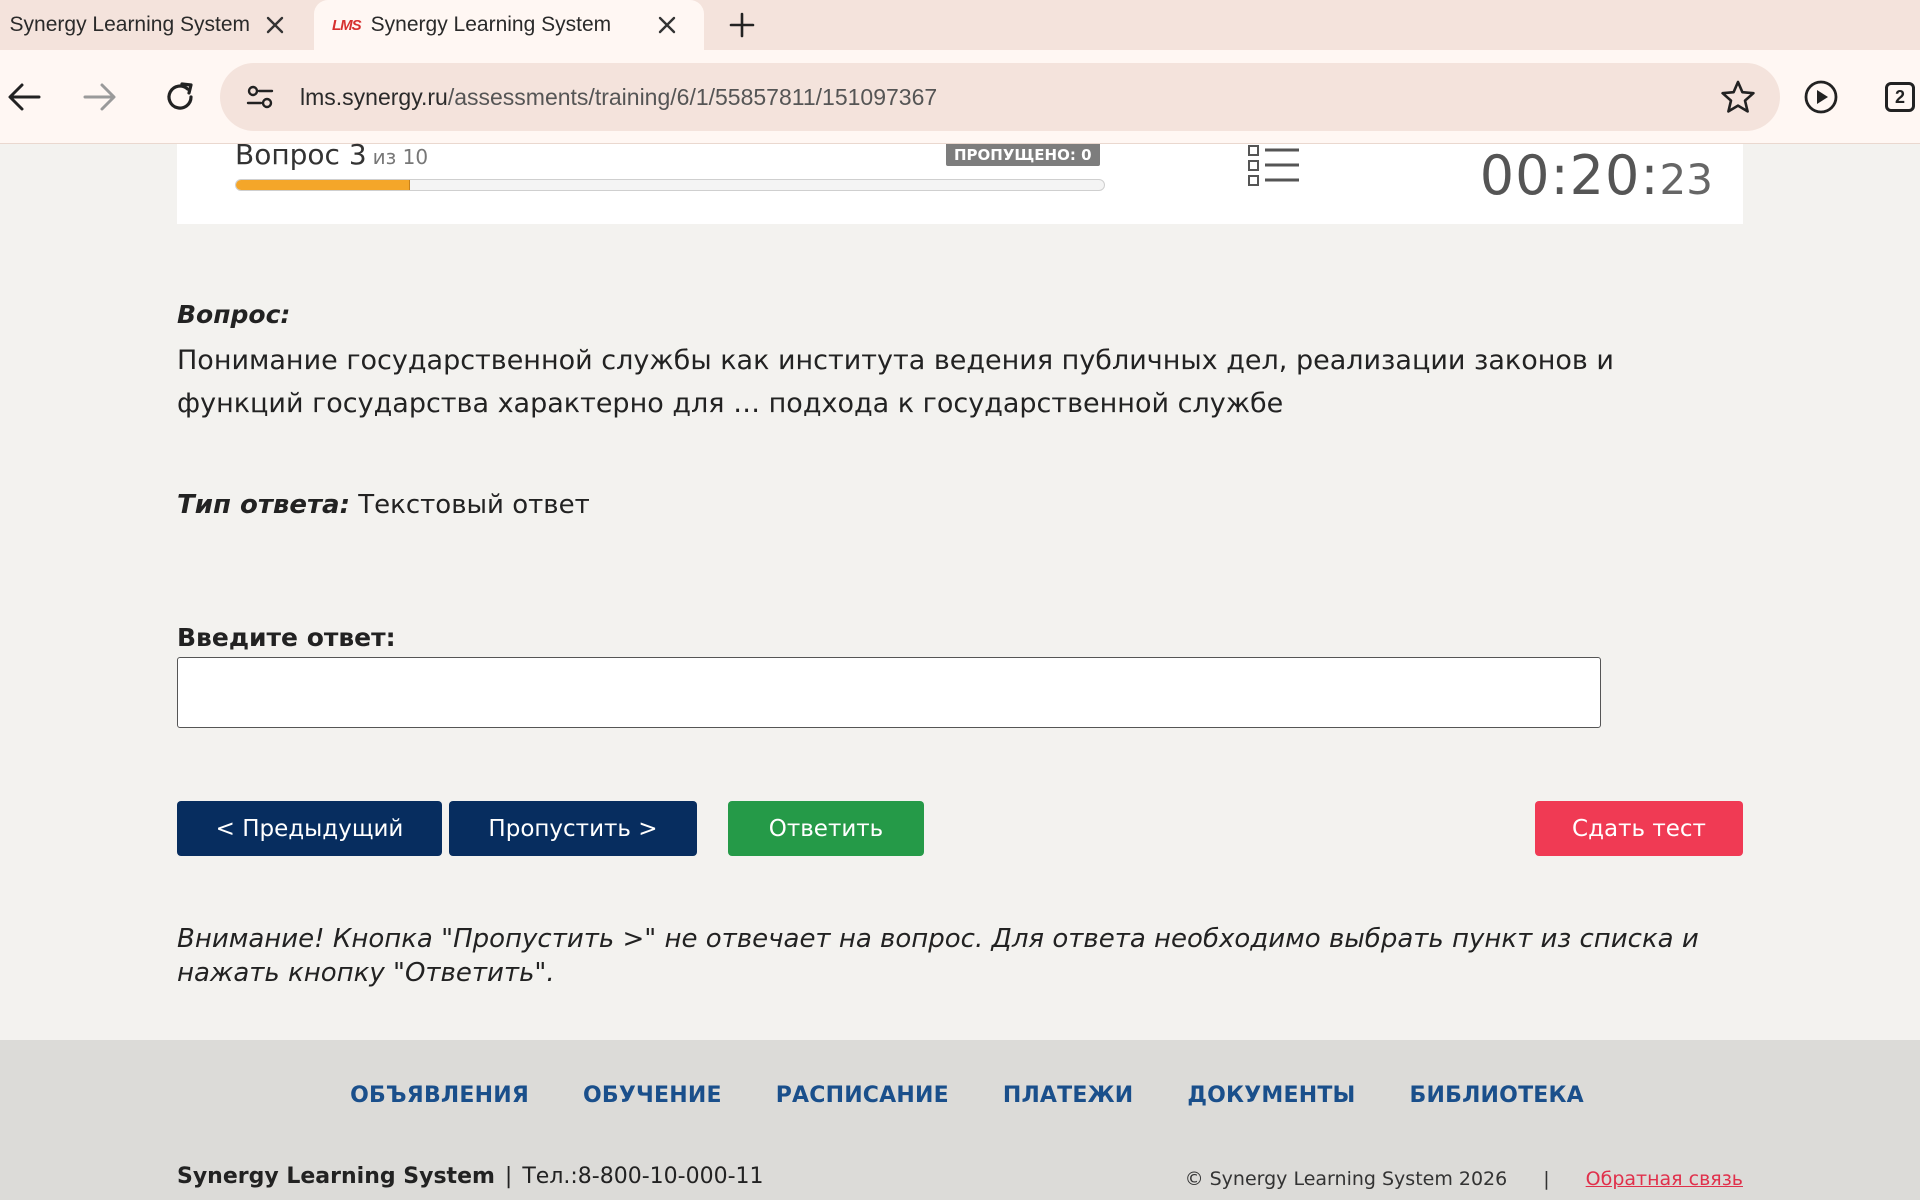  I want to click on site-settings-icon, so click(260, 97).